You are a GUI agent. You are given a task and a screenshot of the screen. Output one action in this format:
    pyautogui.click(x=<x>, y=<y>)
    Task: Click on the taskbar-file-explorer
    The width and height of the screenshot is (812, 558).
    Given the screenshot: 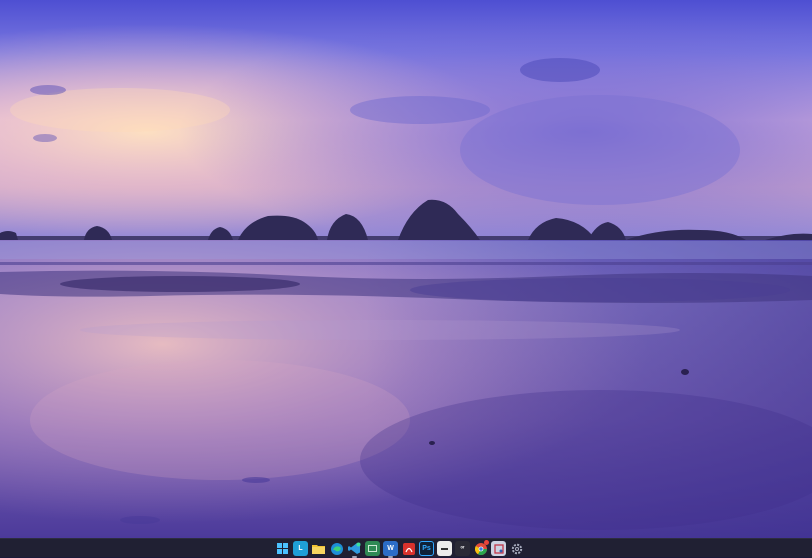 What is the action you would take?
    pyautogui.click(x=318, y=548)
    